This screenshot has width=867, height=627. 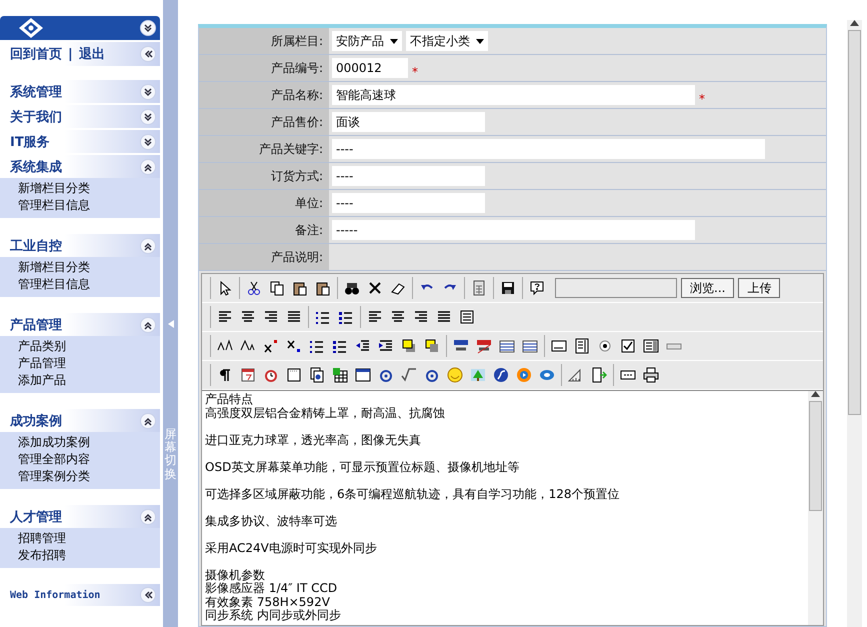 I want to click on text-line: 可选择多区域屏蔽功能，6条可编程巡航轨迹，具有自学习功能，128个预置位, so click(x=413, y=494).